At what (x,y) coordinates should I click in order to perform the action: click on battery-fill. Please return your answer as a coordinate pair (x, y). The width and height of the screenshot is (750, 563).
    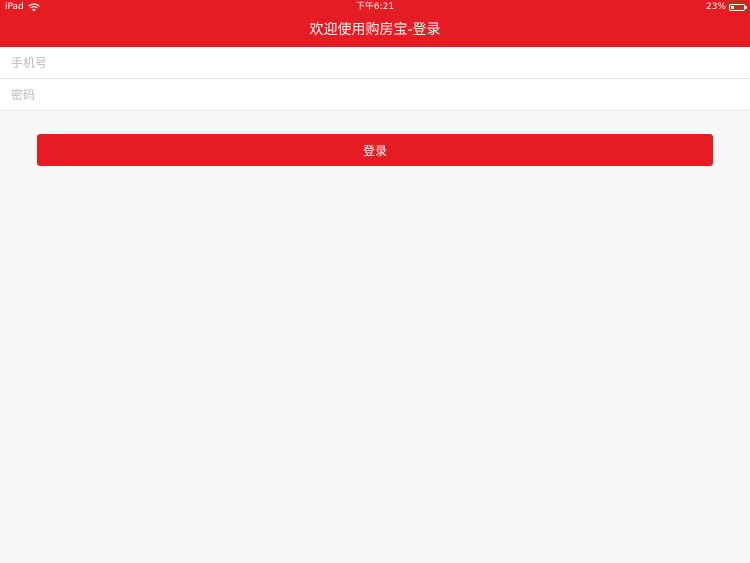
    Looking at the image, I should click on (732, 7).